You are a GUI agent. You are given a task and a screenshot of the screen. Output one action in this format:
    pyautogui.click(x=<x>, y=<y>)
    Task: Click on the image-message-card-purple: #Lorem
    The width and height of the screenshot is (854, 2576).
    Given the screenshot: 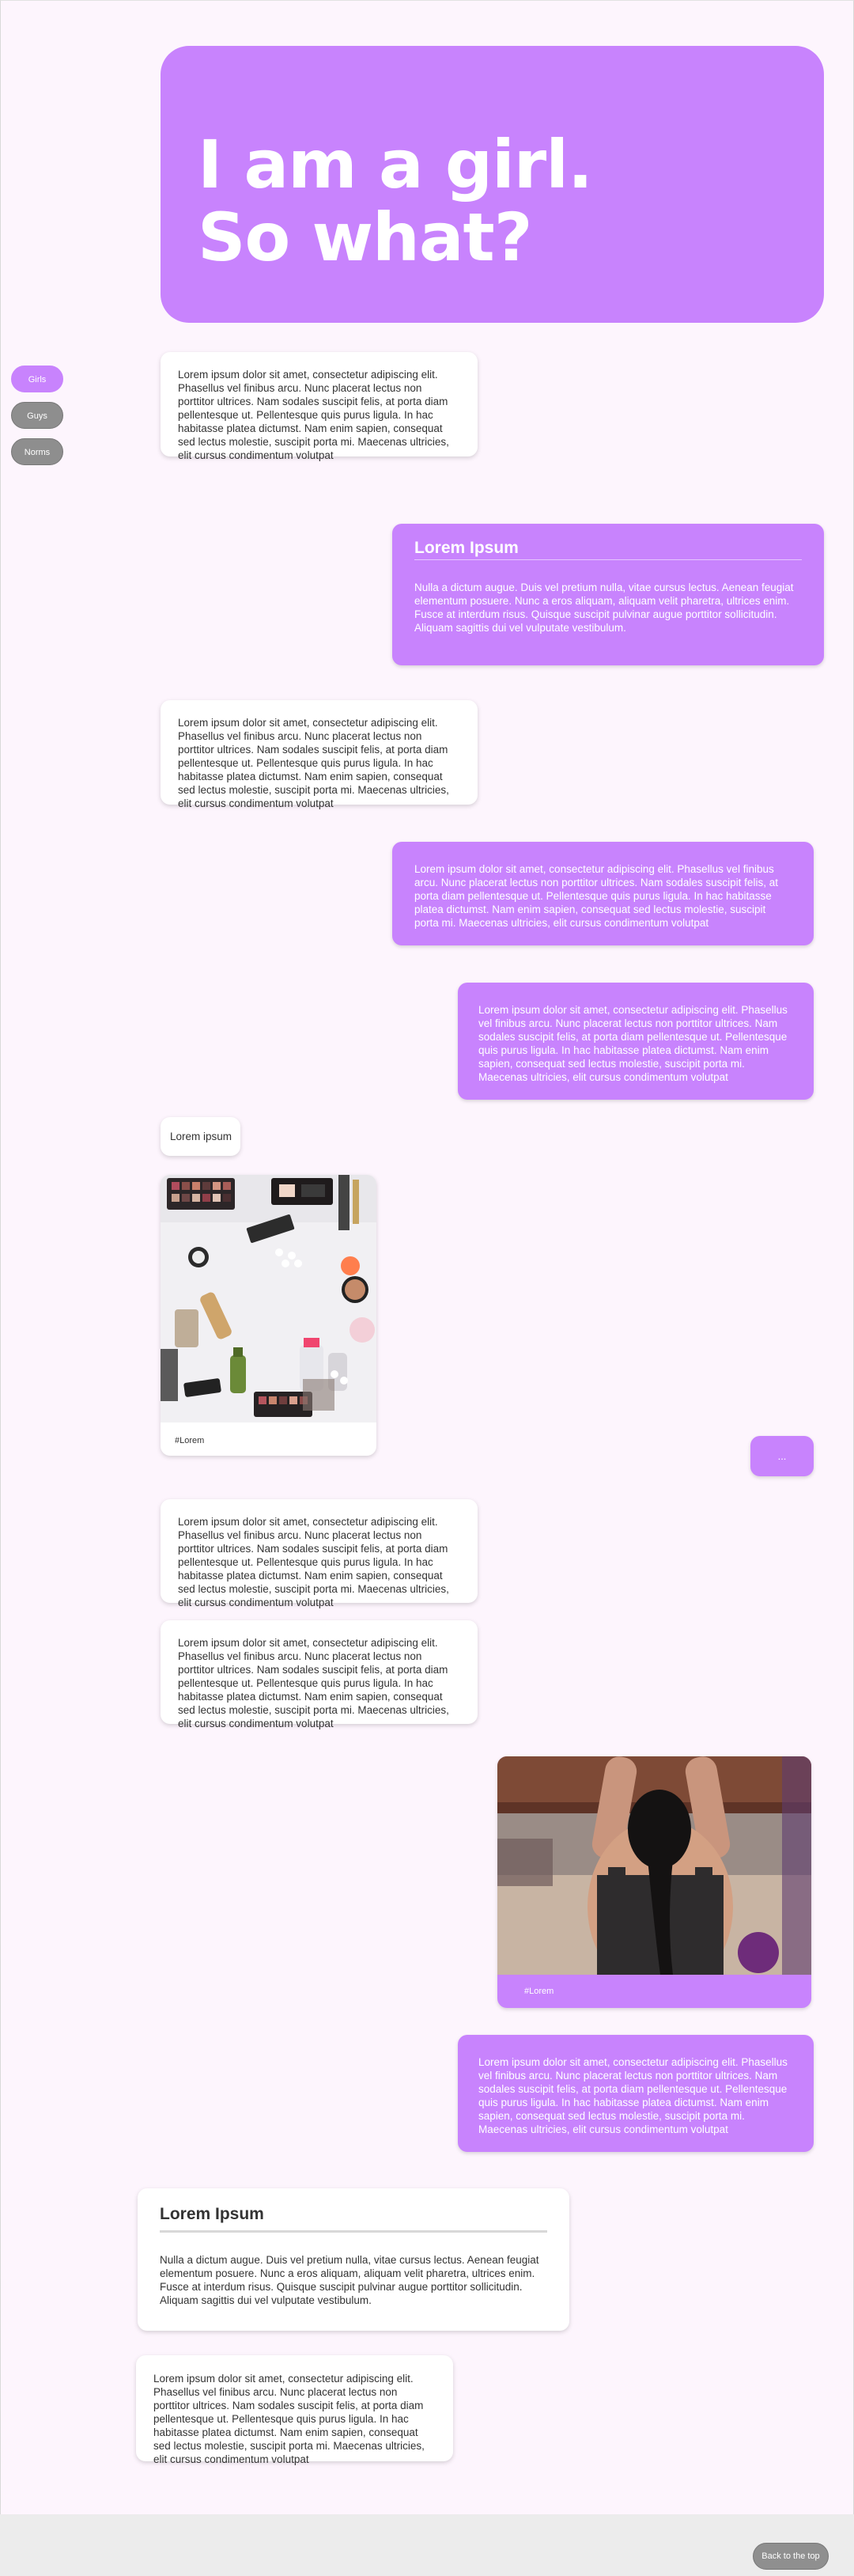 What is the action you would take?
    pyautogui.click(x=654, y=1882)
    